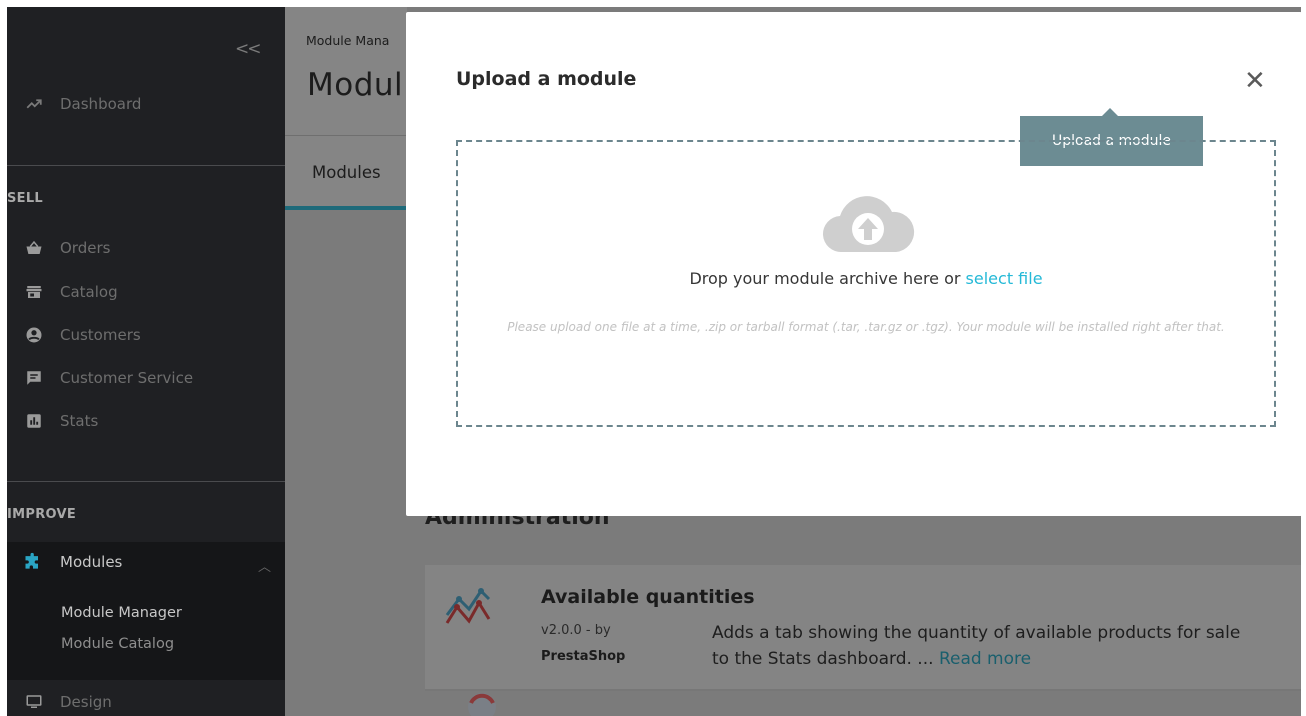 Image resolution: width=1306 pixels, height=716 pixels. Describe the element at coordinates (34, 421) in the screenshot. I see `bar-chart-icon` at that location.